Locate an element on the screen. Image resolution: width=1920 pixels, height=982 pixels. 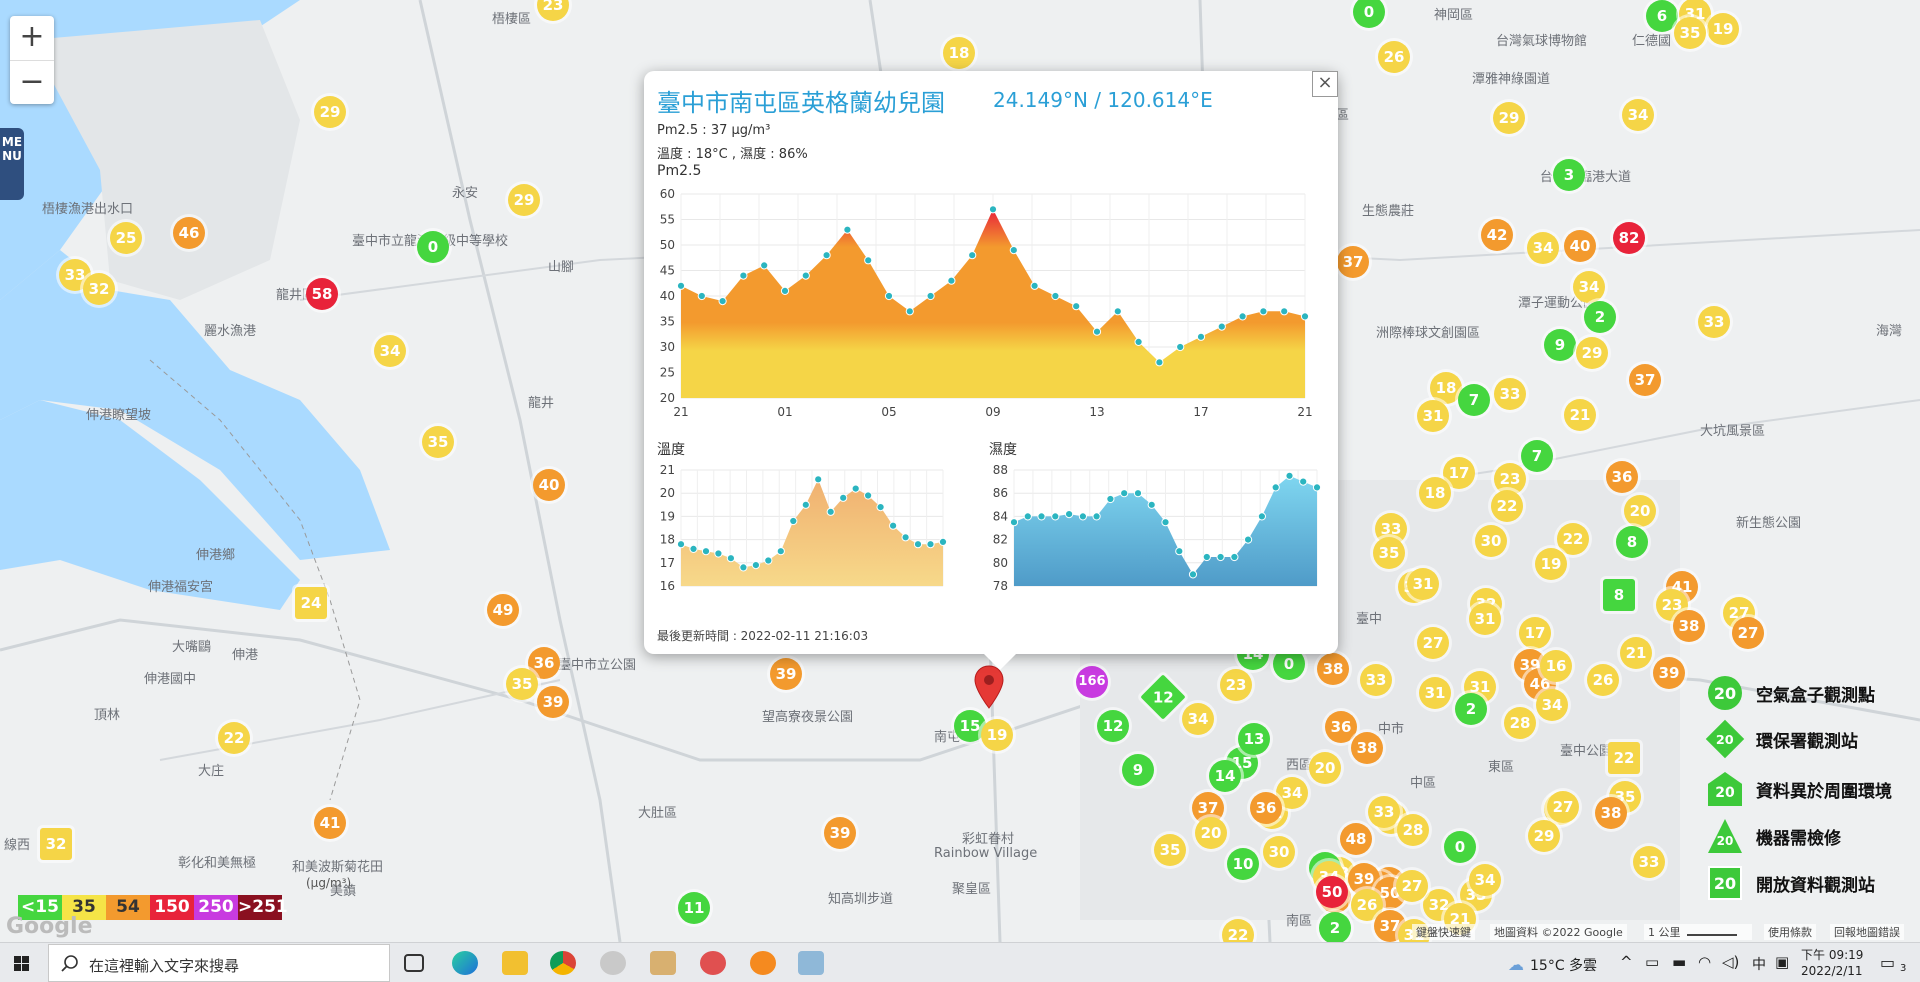
tray-device-icon: ▭ is located at coordinates (1652, 962).